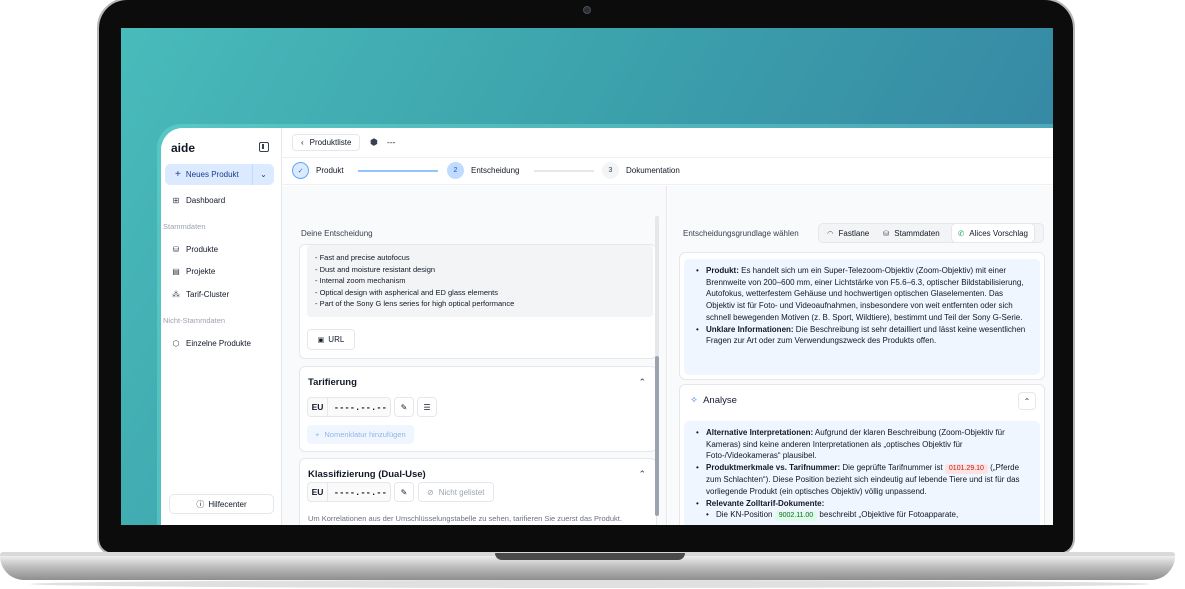  I want to click on stepper: ✓ Produkt 2 Entscheidung 3 Dokumentation, so click(667, 172).